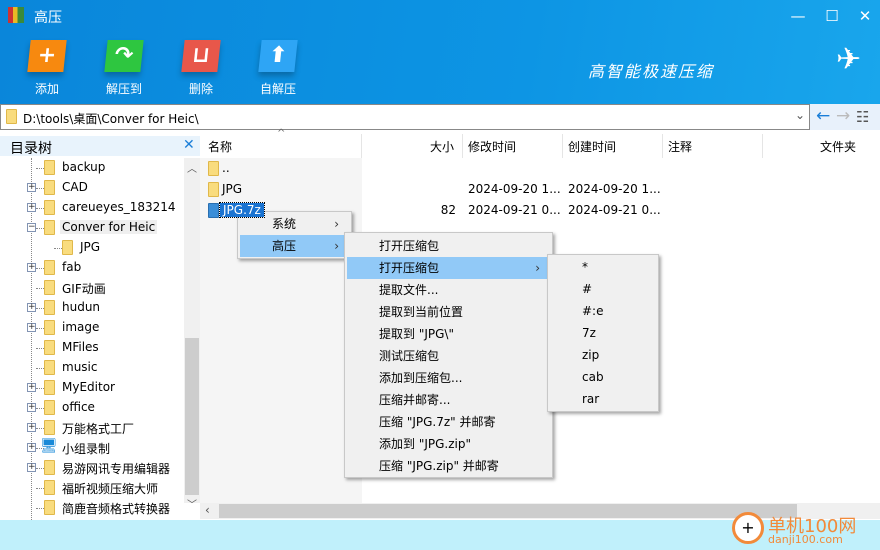 This screenshot has height=550, width=880. Describe the element at coordinates (865, 16) in the screenshot. I see `close-button: ✕` at that location.